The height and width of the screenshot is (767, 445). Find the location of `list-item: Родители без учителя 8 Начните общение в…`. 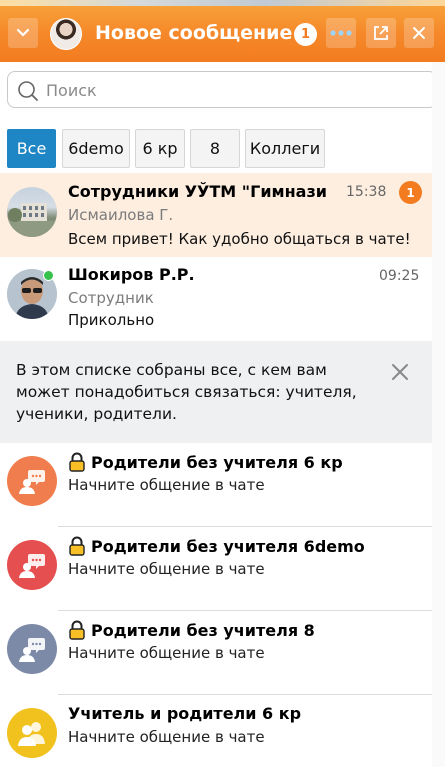

list-item: Родители без учителя 8 Начните общение в… is located at coordinates (216, 652).